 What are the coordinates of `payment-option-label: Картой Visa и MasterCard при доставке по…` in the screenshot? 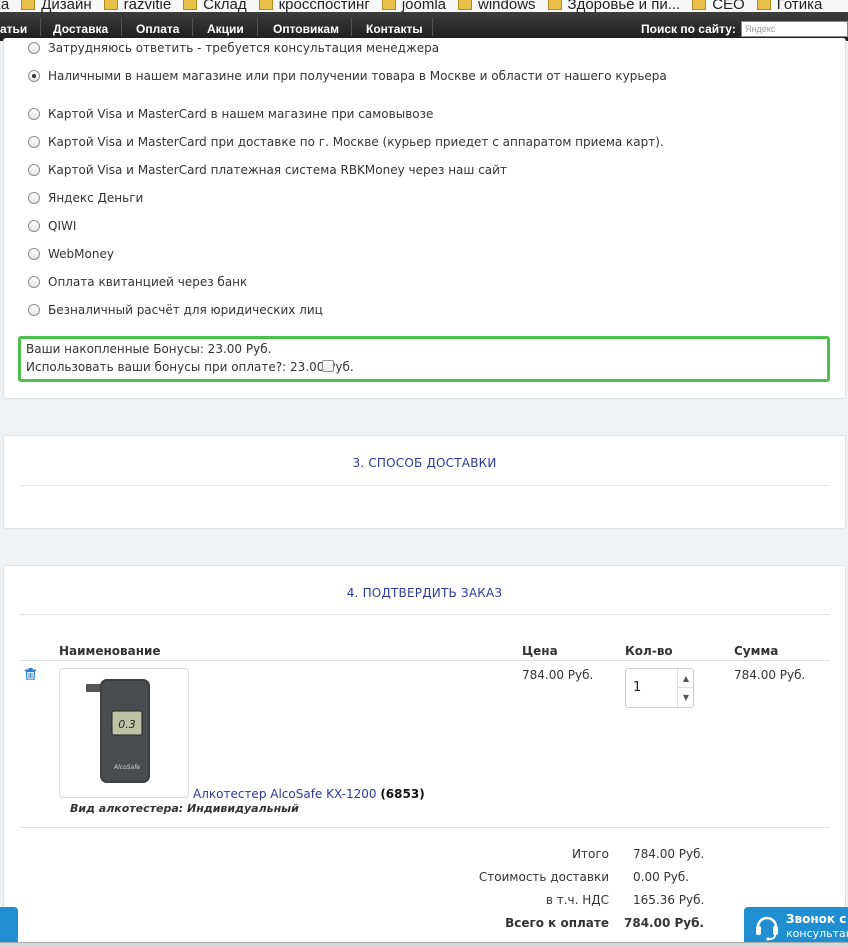 It's located at (356, 142).